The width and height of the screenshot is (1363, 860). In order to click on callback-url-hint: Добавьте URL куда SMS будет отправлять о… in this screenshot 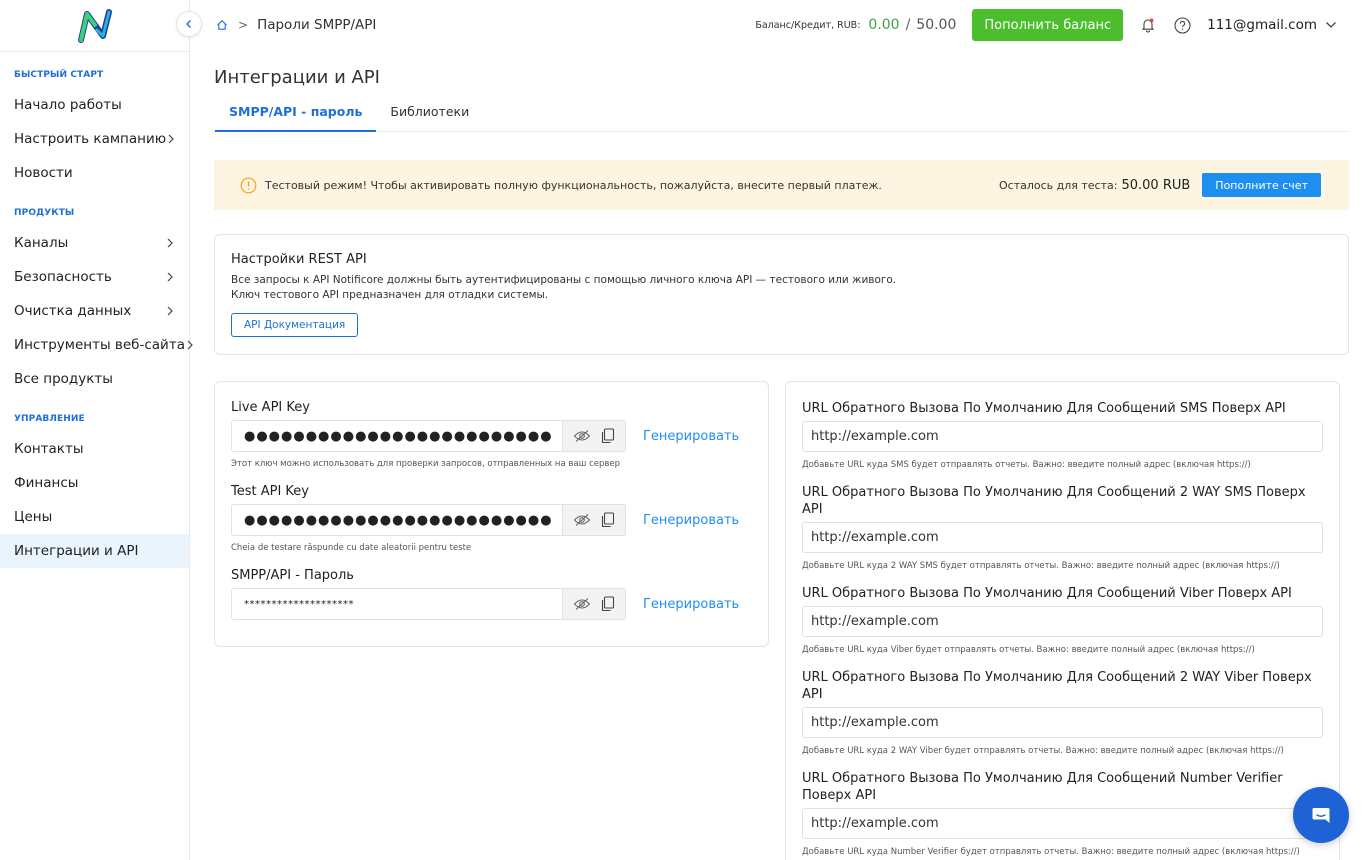, I will do `click(1026, 465)`.